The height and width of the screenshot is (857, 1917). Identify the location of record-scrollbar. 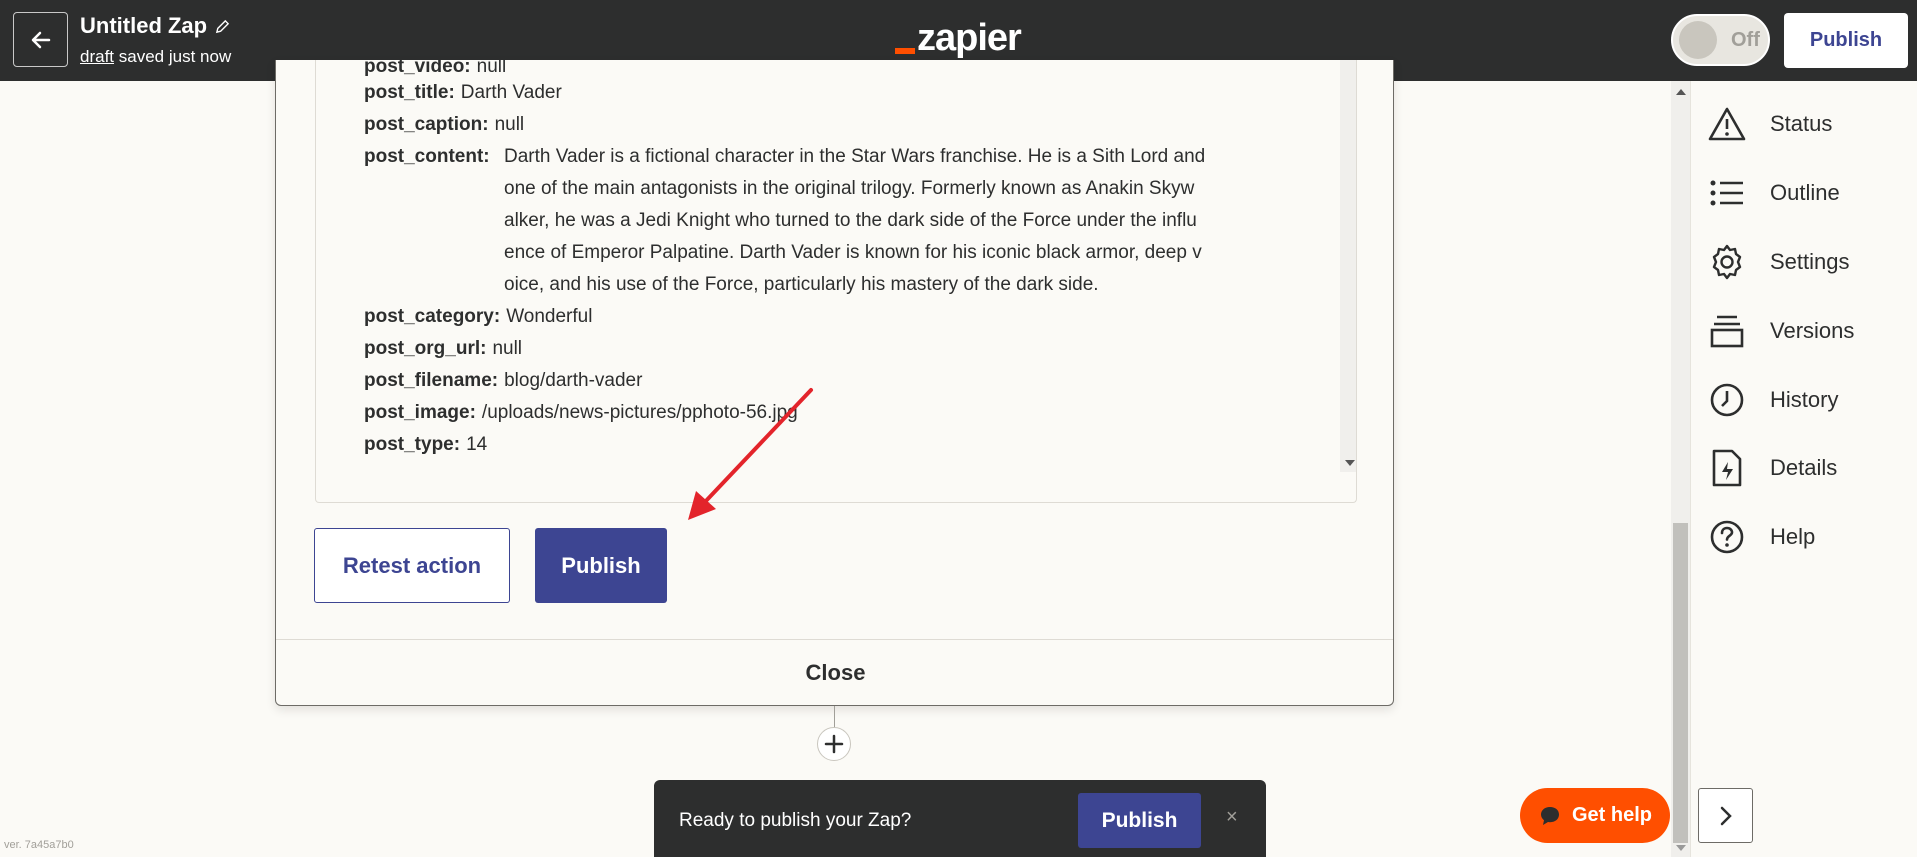
(1348, 266).